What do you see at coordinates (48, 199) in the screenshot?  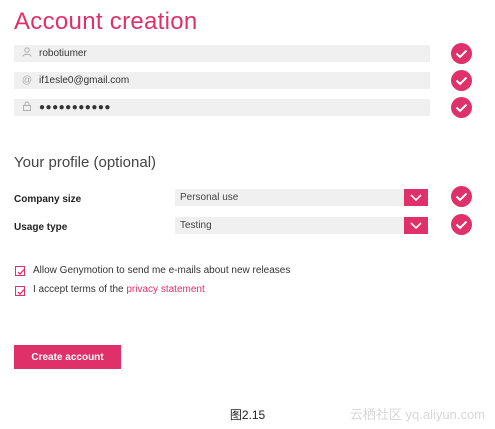 I see `company-size-label: Company size` at bounding box center [48, 199].